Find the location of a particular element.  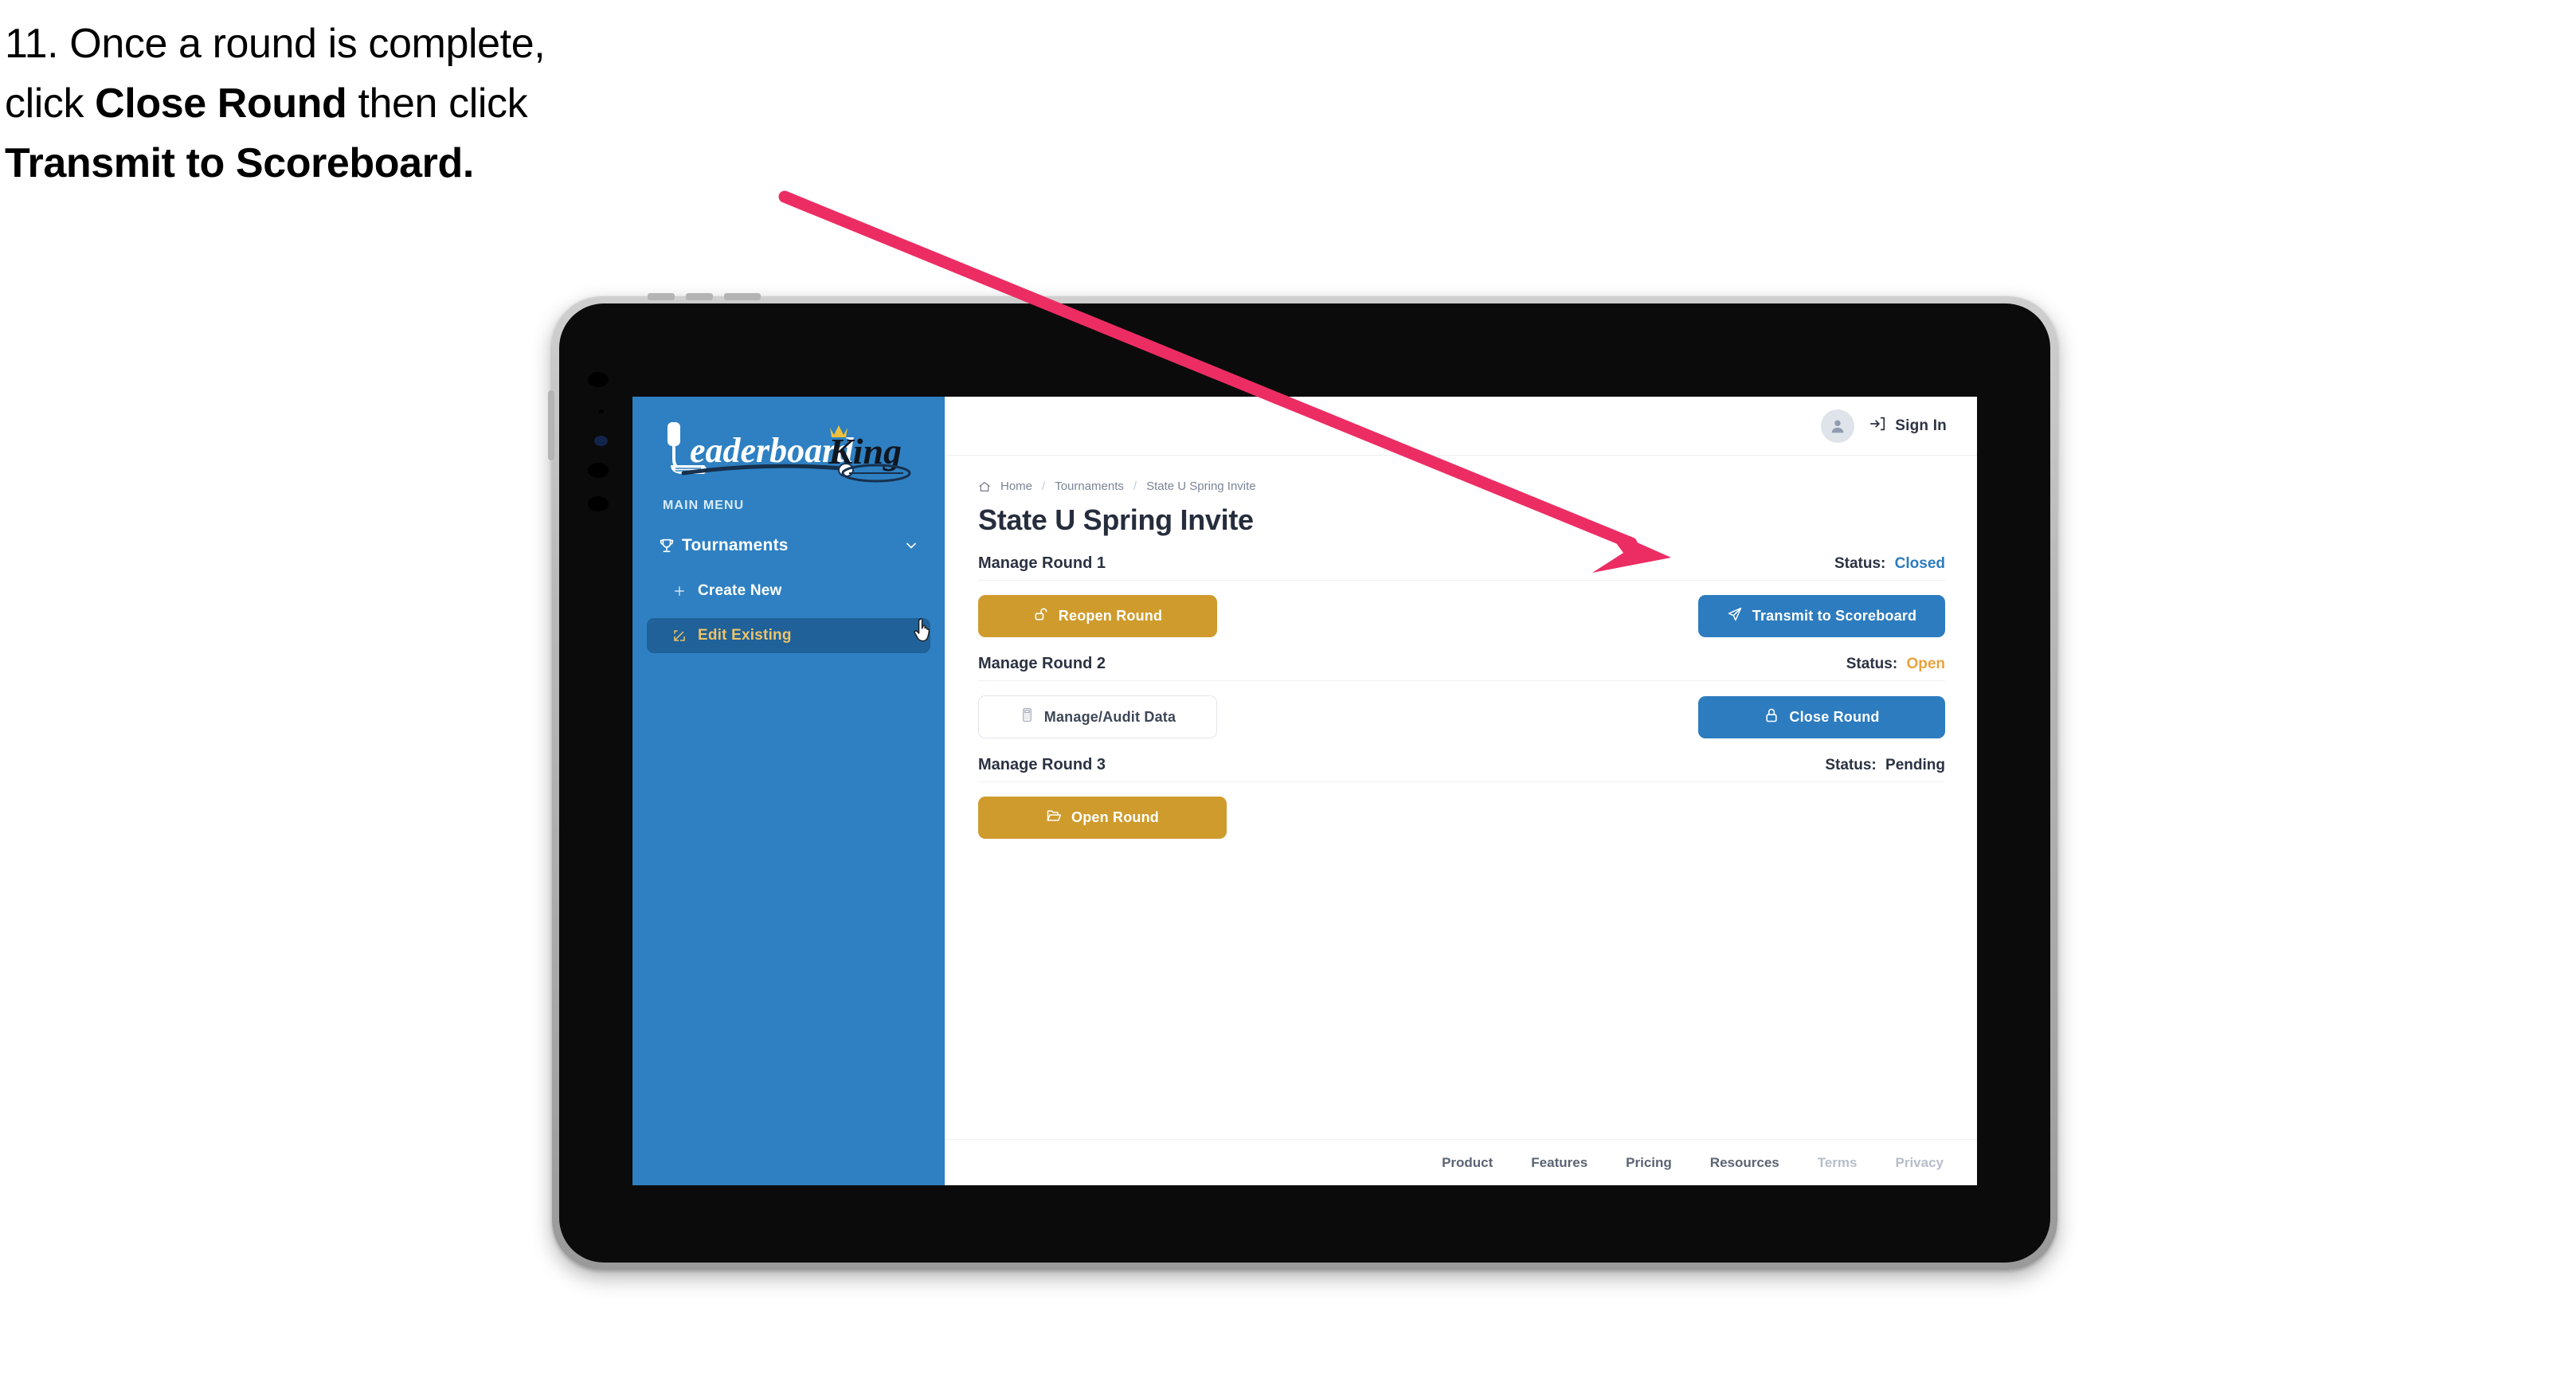

round-3-header: Manage Round 3 Status: Pending is located at coordinates (1461, 769).